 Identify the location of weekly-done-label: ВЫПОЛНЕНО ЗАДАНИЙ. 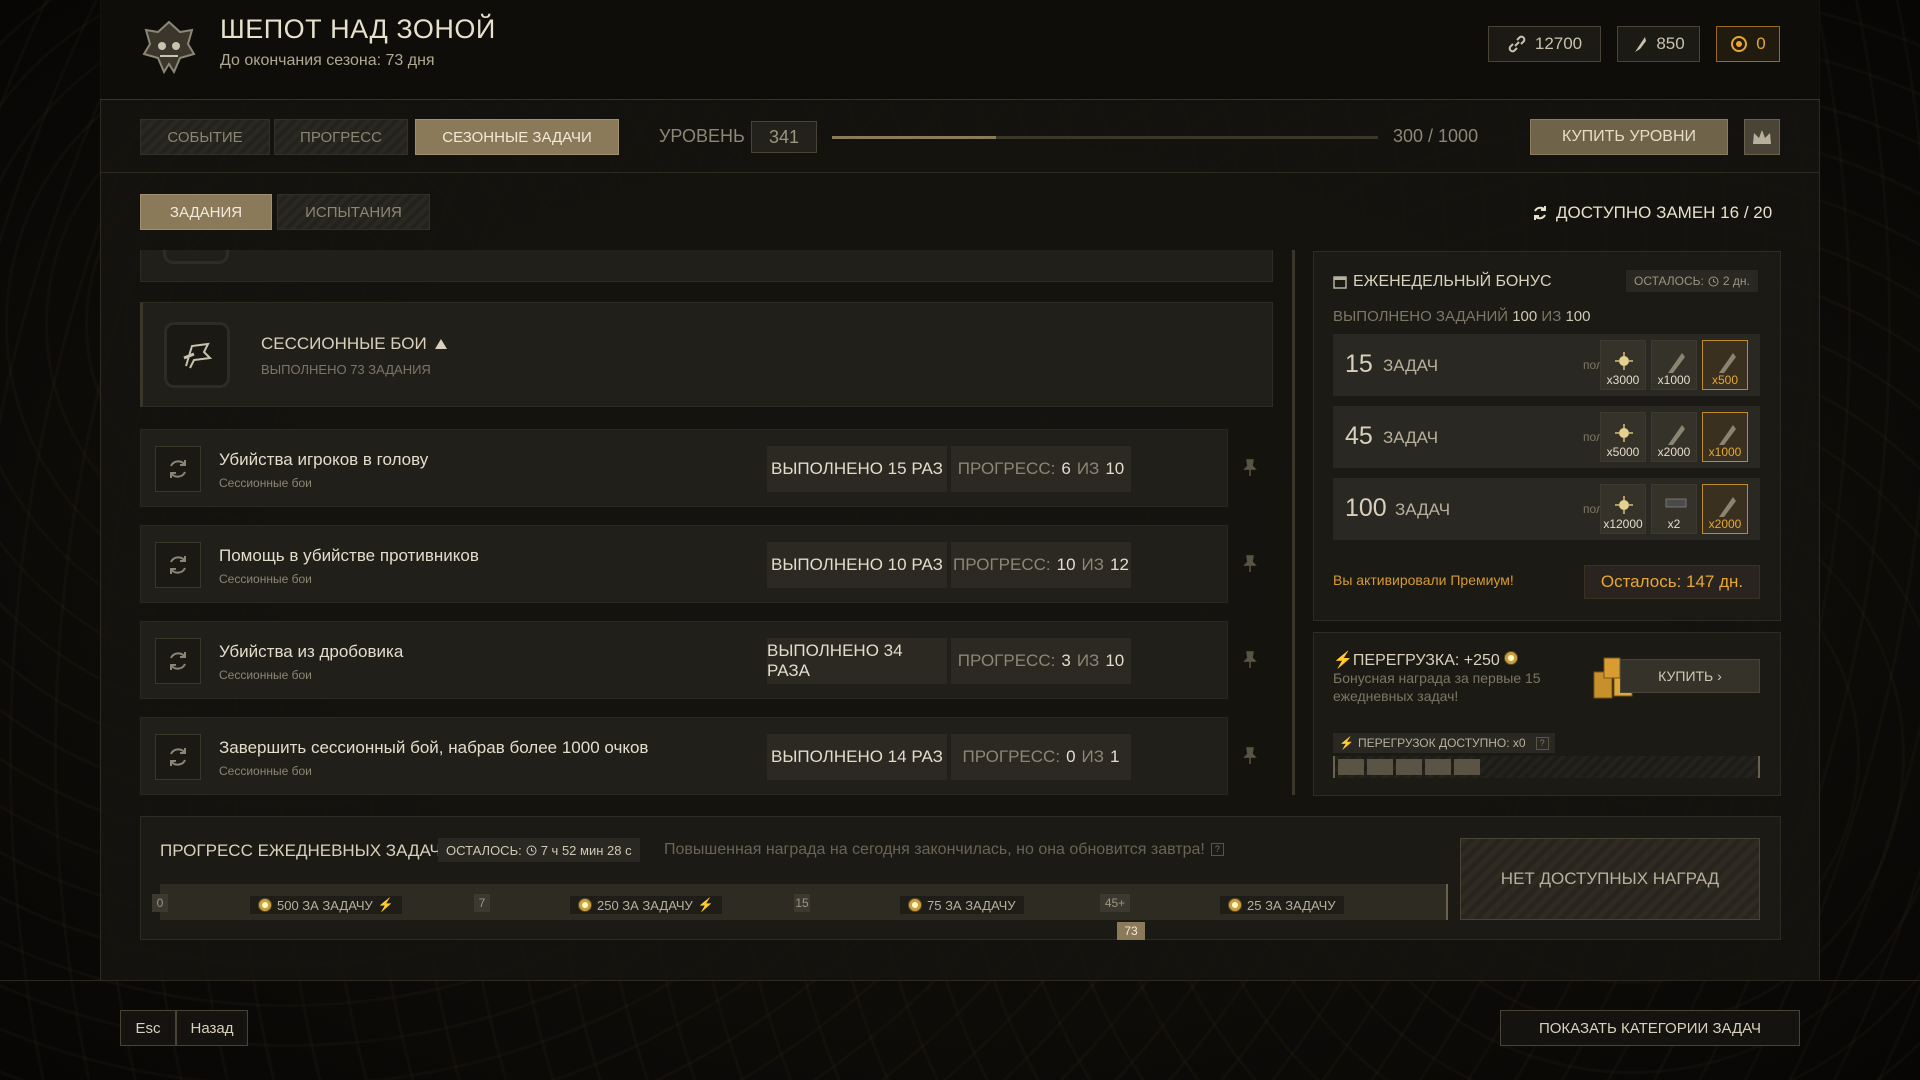
(1421, 316).